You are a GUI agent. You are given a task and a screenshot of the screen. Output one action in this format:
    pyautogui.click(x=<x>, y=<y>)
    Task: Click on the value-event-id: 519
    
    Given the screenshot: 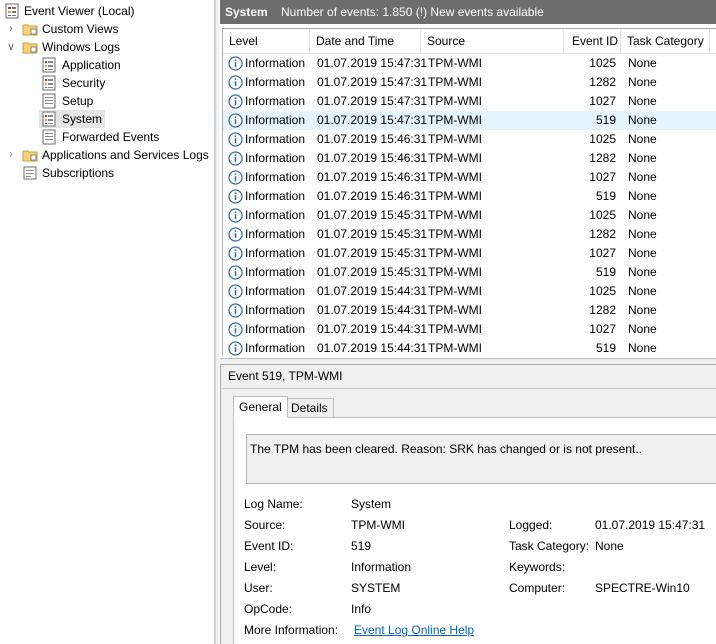 What is the action you would take?
    pyautogui.click(x=361, y=546)
    